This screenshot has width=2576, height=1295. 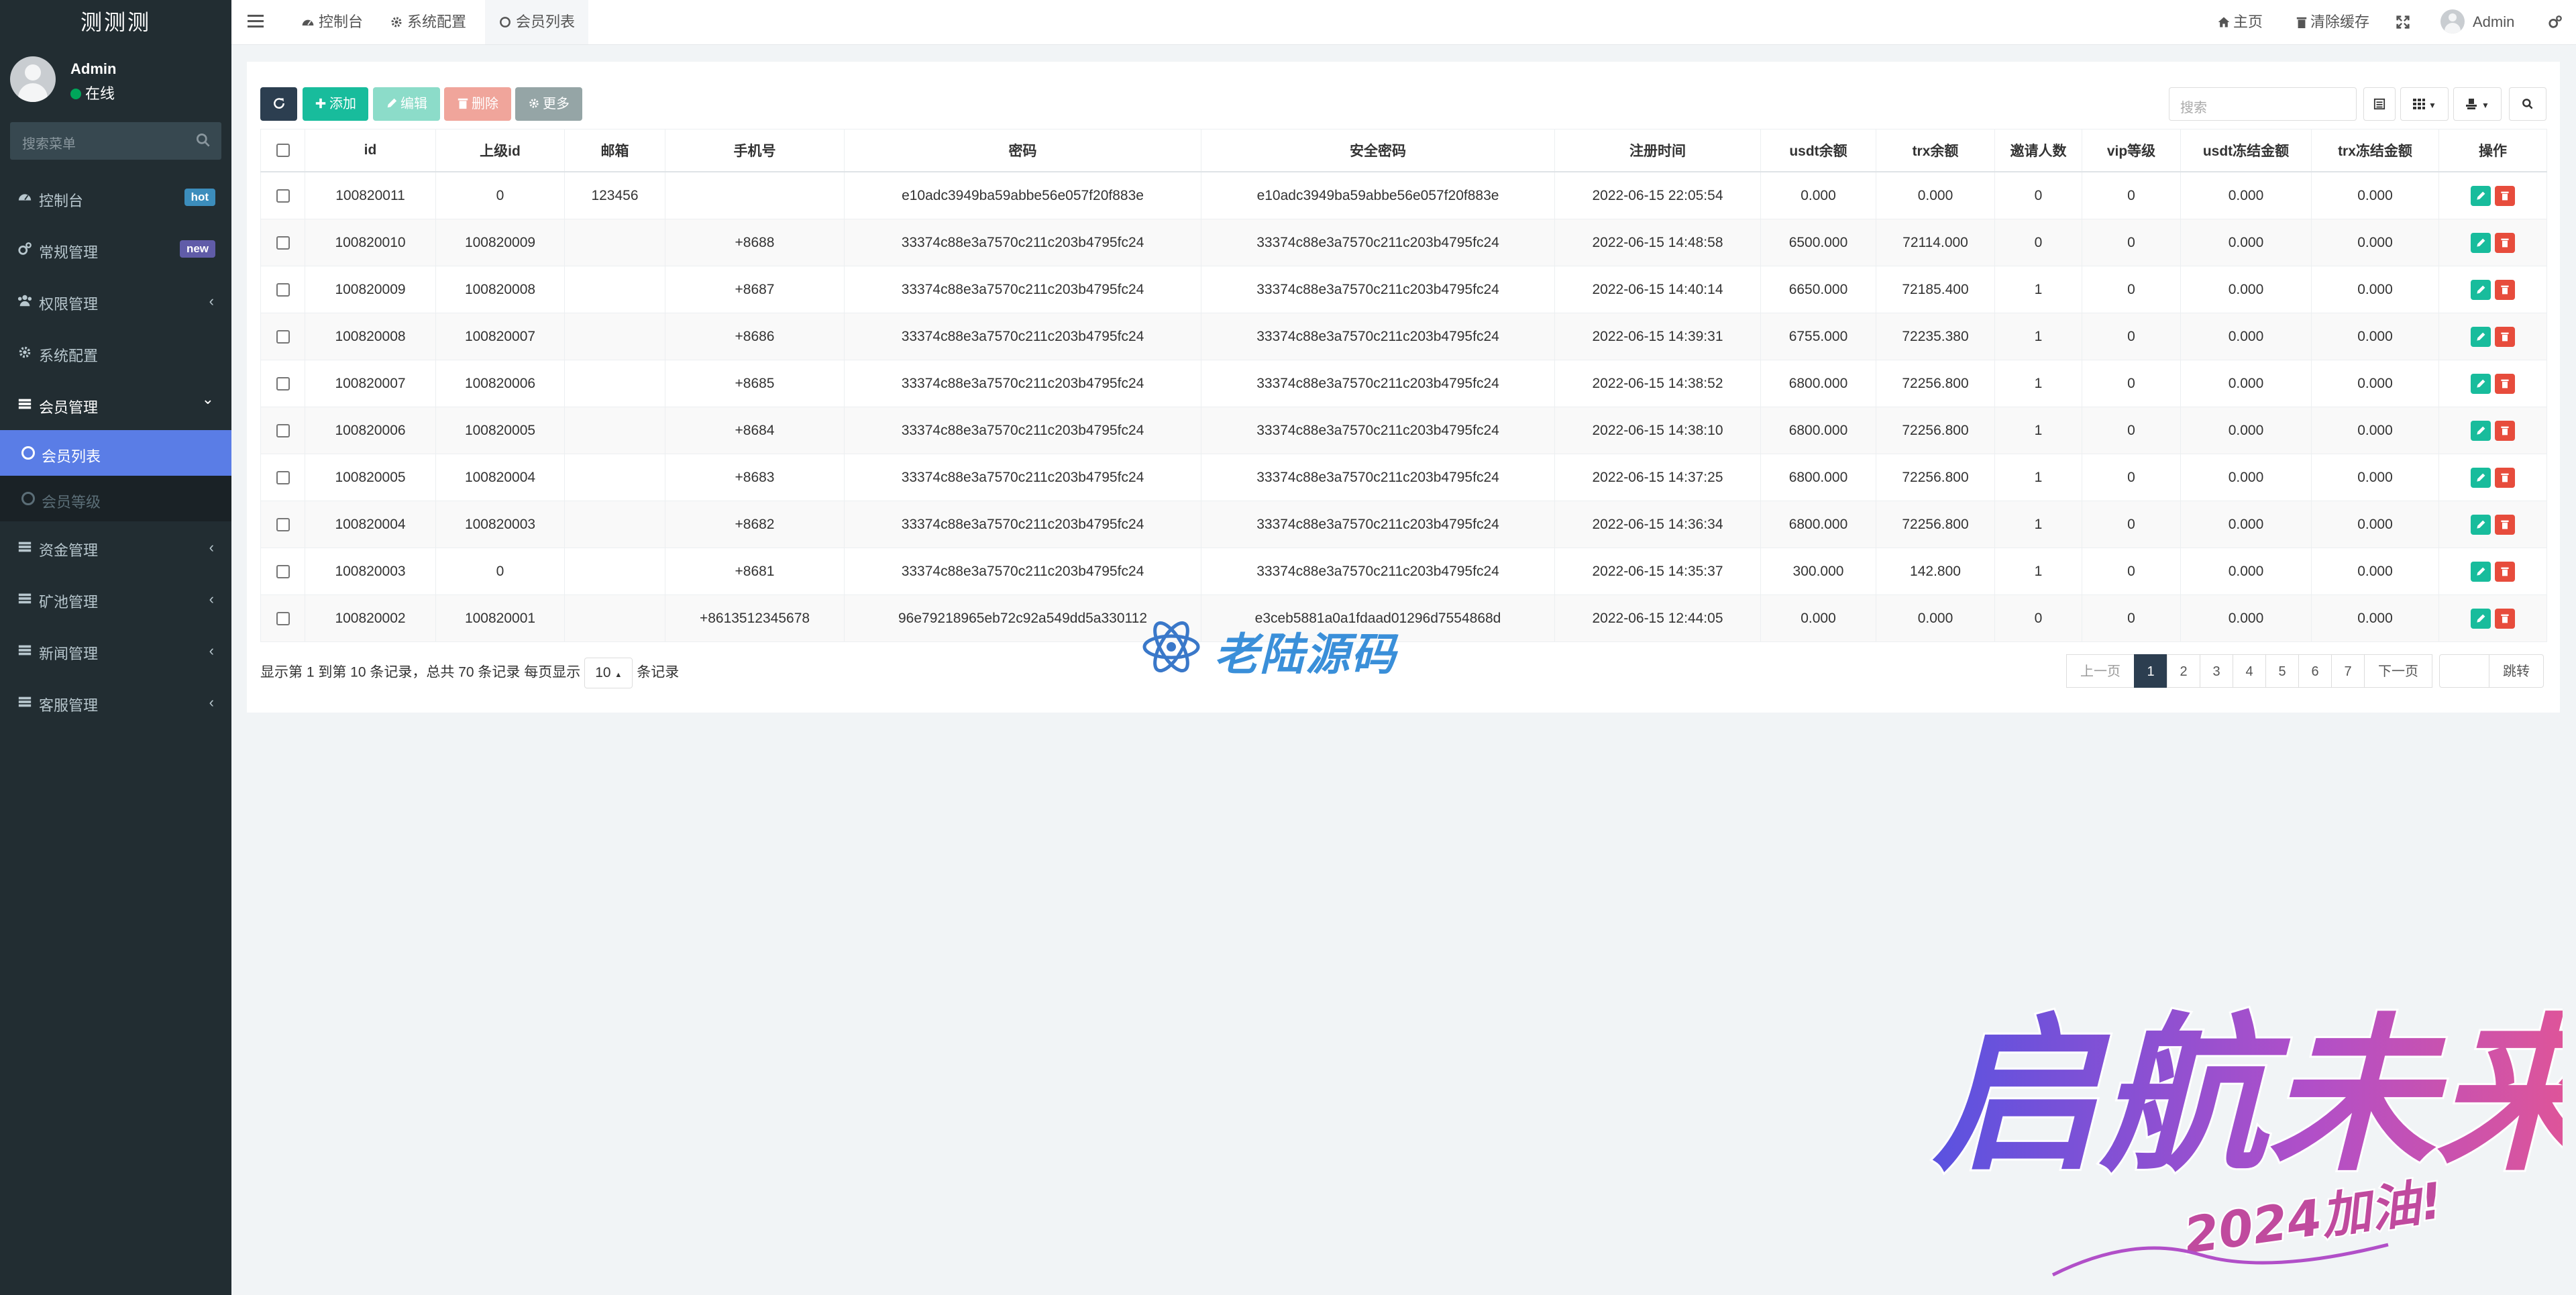 I want to click on column-header: usdt余额, so click(x=1818, y=150).